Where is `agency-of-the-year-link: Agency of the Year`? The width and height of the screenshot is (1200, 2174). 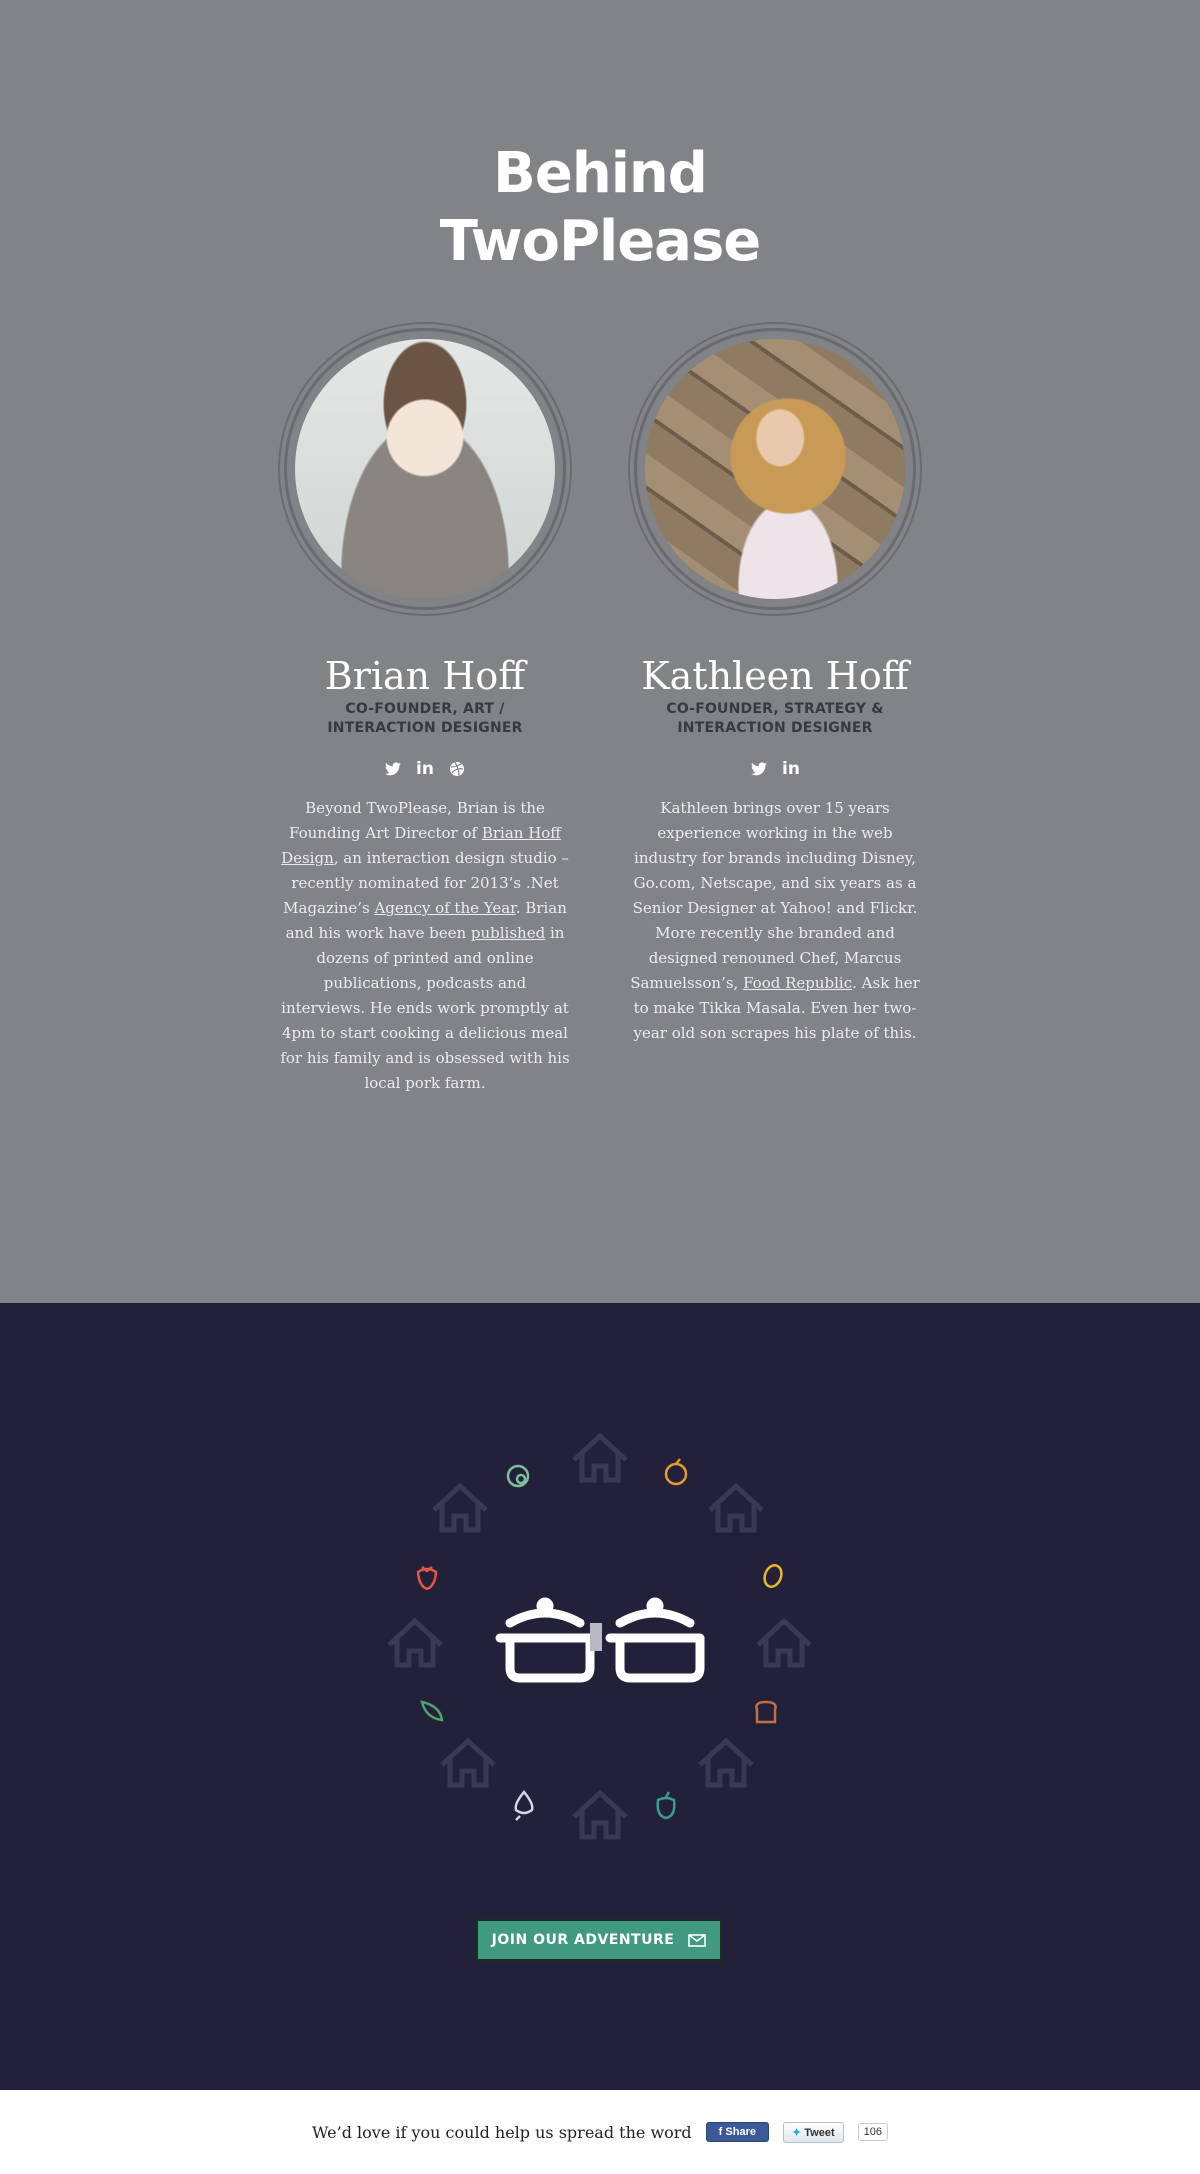
agency-of-the-year-link: Agency of the Year is located at coordinates (444, 908).